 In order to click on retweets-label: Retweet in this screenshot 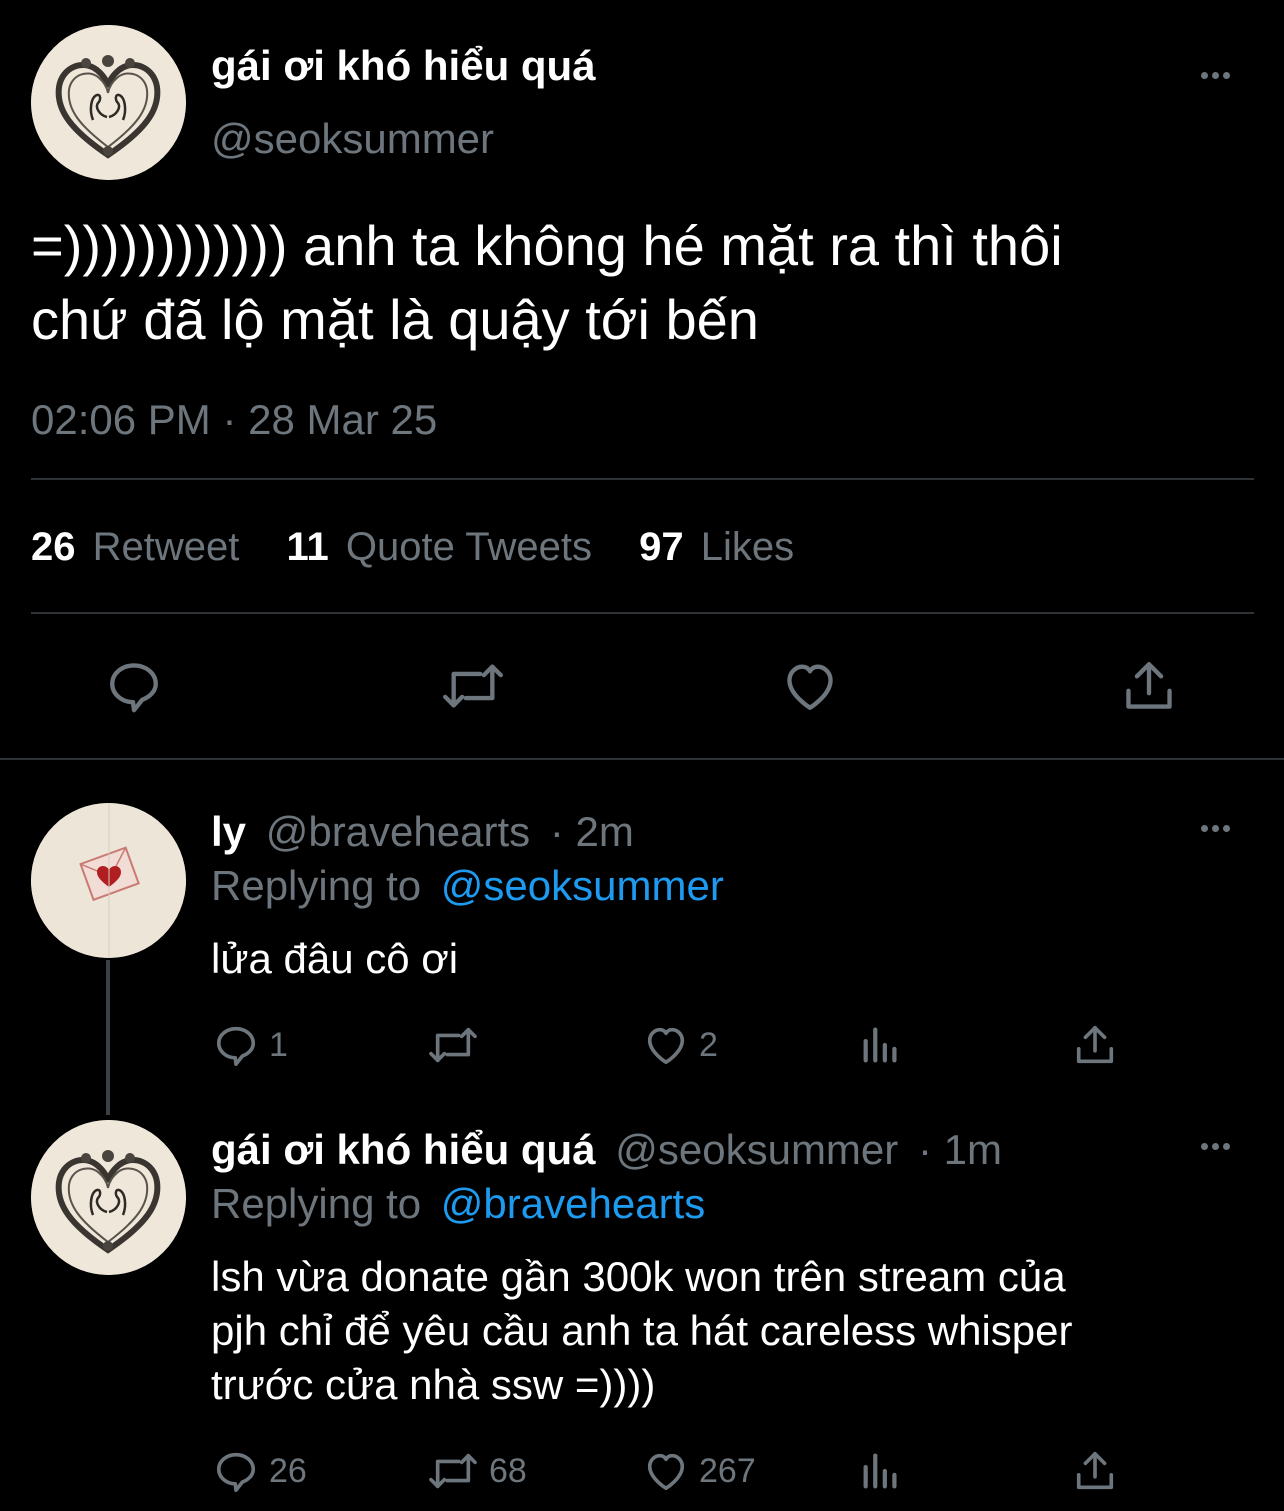, I will do `click(166, 547)`.